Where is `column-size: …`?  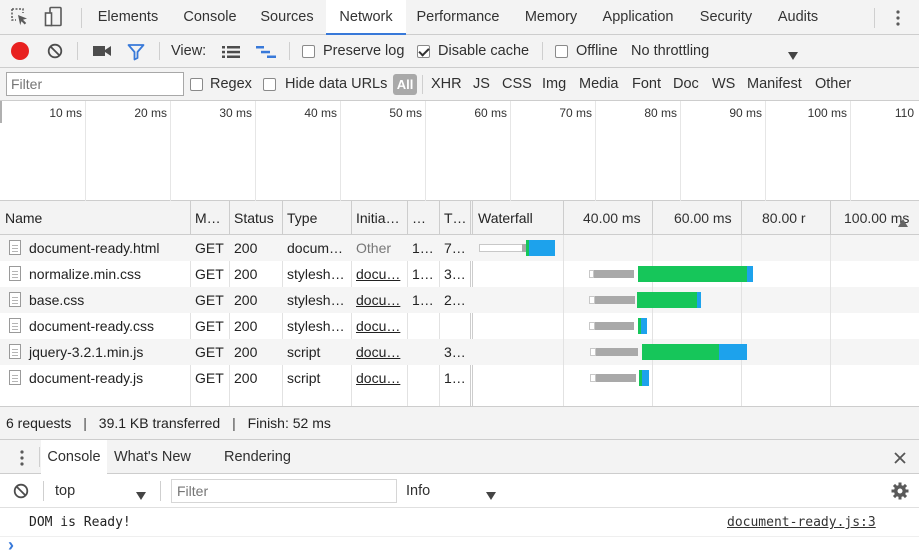
column-size: … is located at coordinates (423, 218).